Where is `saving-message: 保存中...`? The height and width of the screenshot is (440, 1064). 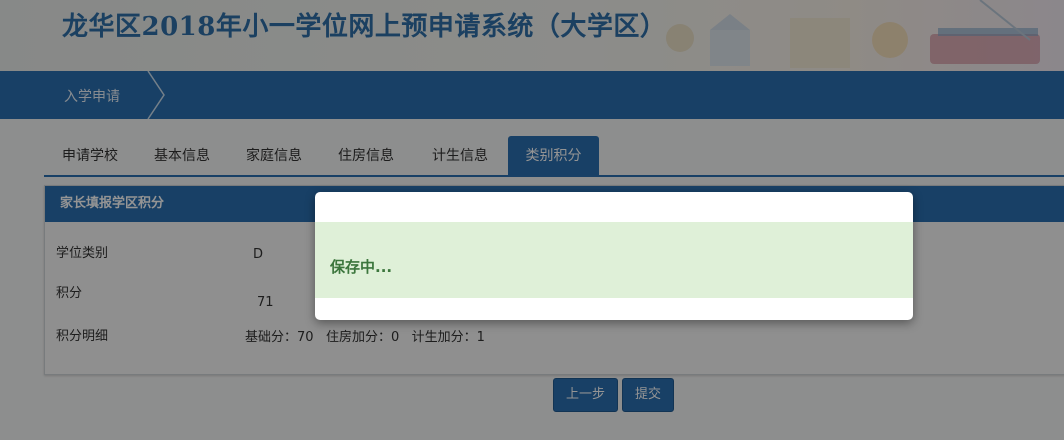 saving-message: 保存中... is located at coordinates (361, 267).